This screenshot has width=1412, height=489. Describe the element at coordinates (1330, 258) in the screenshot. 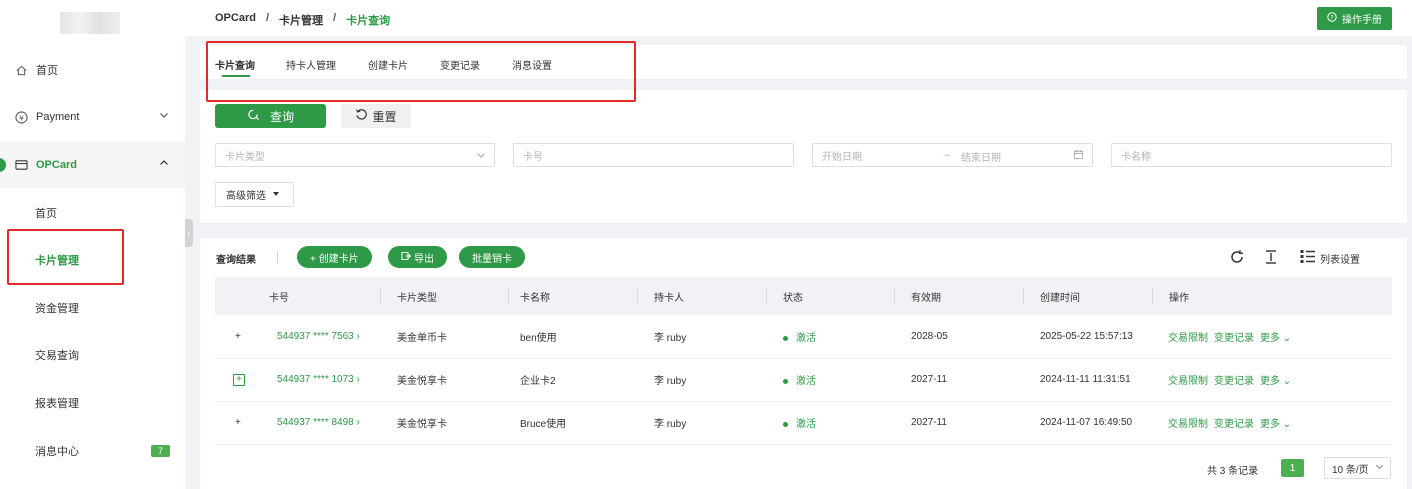

I see `column-settings-button: 列表设置` at that location.